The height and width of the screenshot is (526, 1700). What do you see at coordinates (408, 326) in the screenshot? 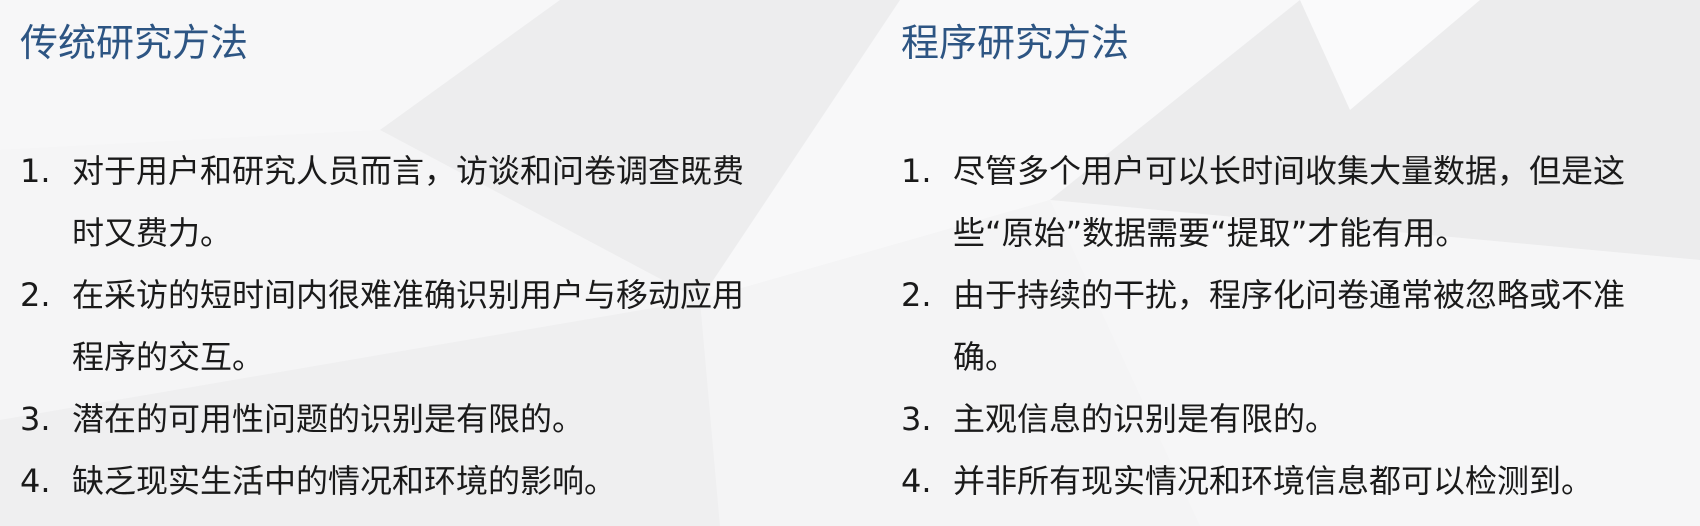
I see `item-text: 在采访的短时间内很难准确识别用户与移动应用程序的交互。` at bounding box center [408, 326].